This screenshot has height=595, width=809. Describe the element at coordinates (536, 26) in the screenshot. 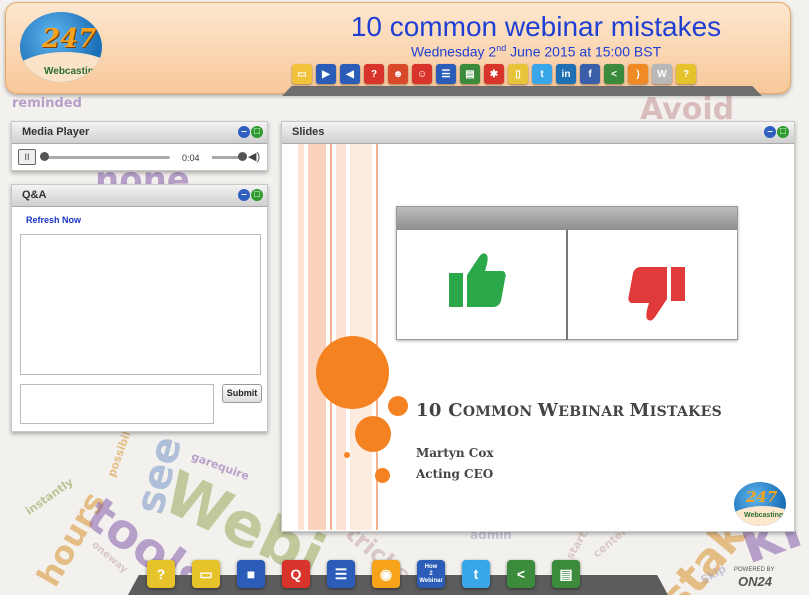

I see `event-title: 10 common webinar mistakes` at that location.